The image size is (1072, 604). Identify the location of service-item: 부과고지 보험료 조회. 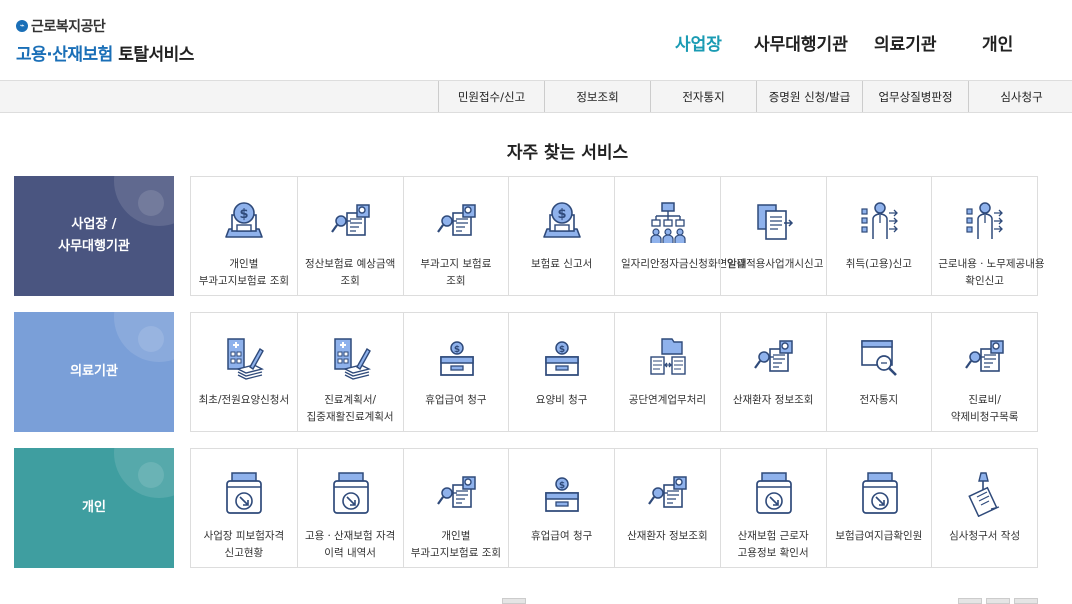
(455, 236).